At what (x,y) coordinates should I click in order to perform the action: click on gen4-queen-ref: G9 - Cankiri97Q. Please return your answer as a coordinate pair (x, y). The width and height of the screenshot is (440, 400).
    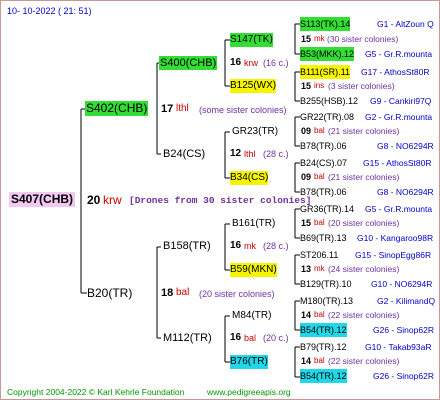
    Looking at the image, I should click on (401, 101).